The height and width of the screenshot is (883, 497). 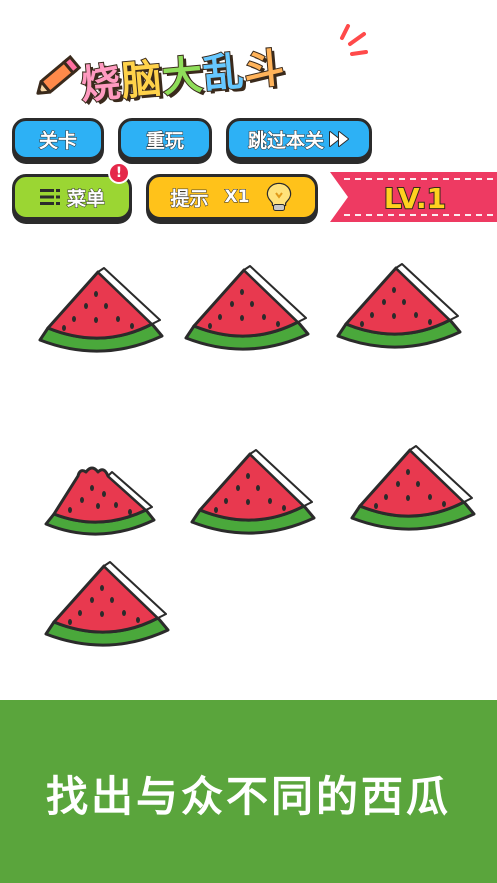 I want to click on hint-button: 提示 X1, so click(x=232, y=197).